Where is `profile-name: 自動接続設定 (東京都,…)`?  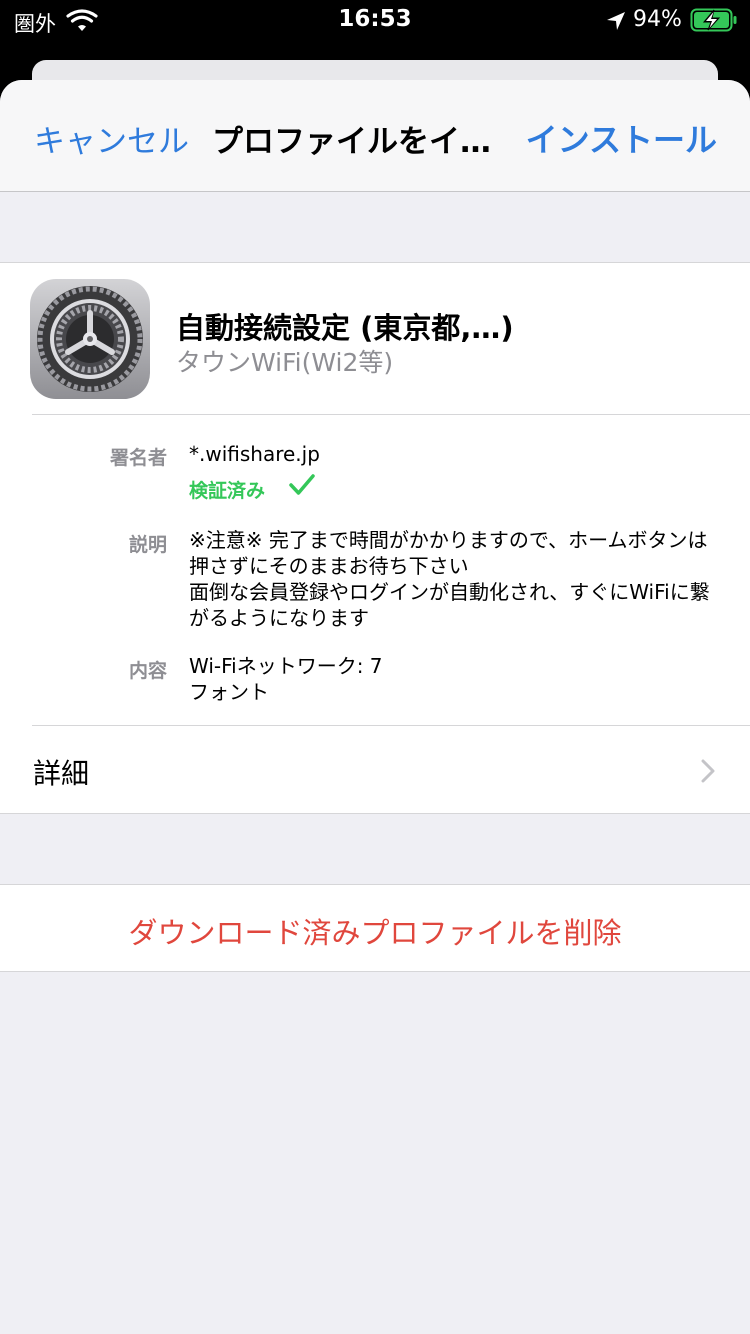
profile-name: 自動接続設定 (東京都,…) is located at coordinates (345, 328).